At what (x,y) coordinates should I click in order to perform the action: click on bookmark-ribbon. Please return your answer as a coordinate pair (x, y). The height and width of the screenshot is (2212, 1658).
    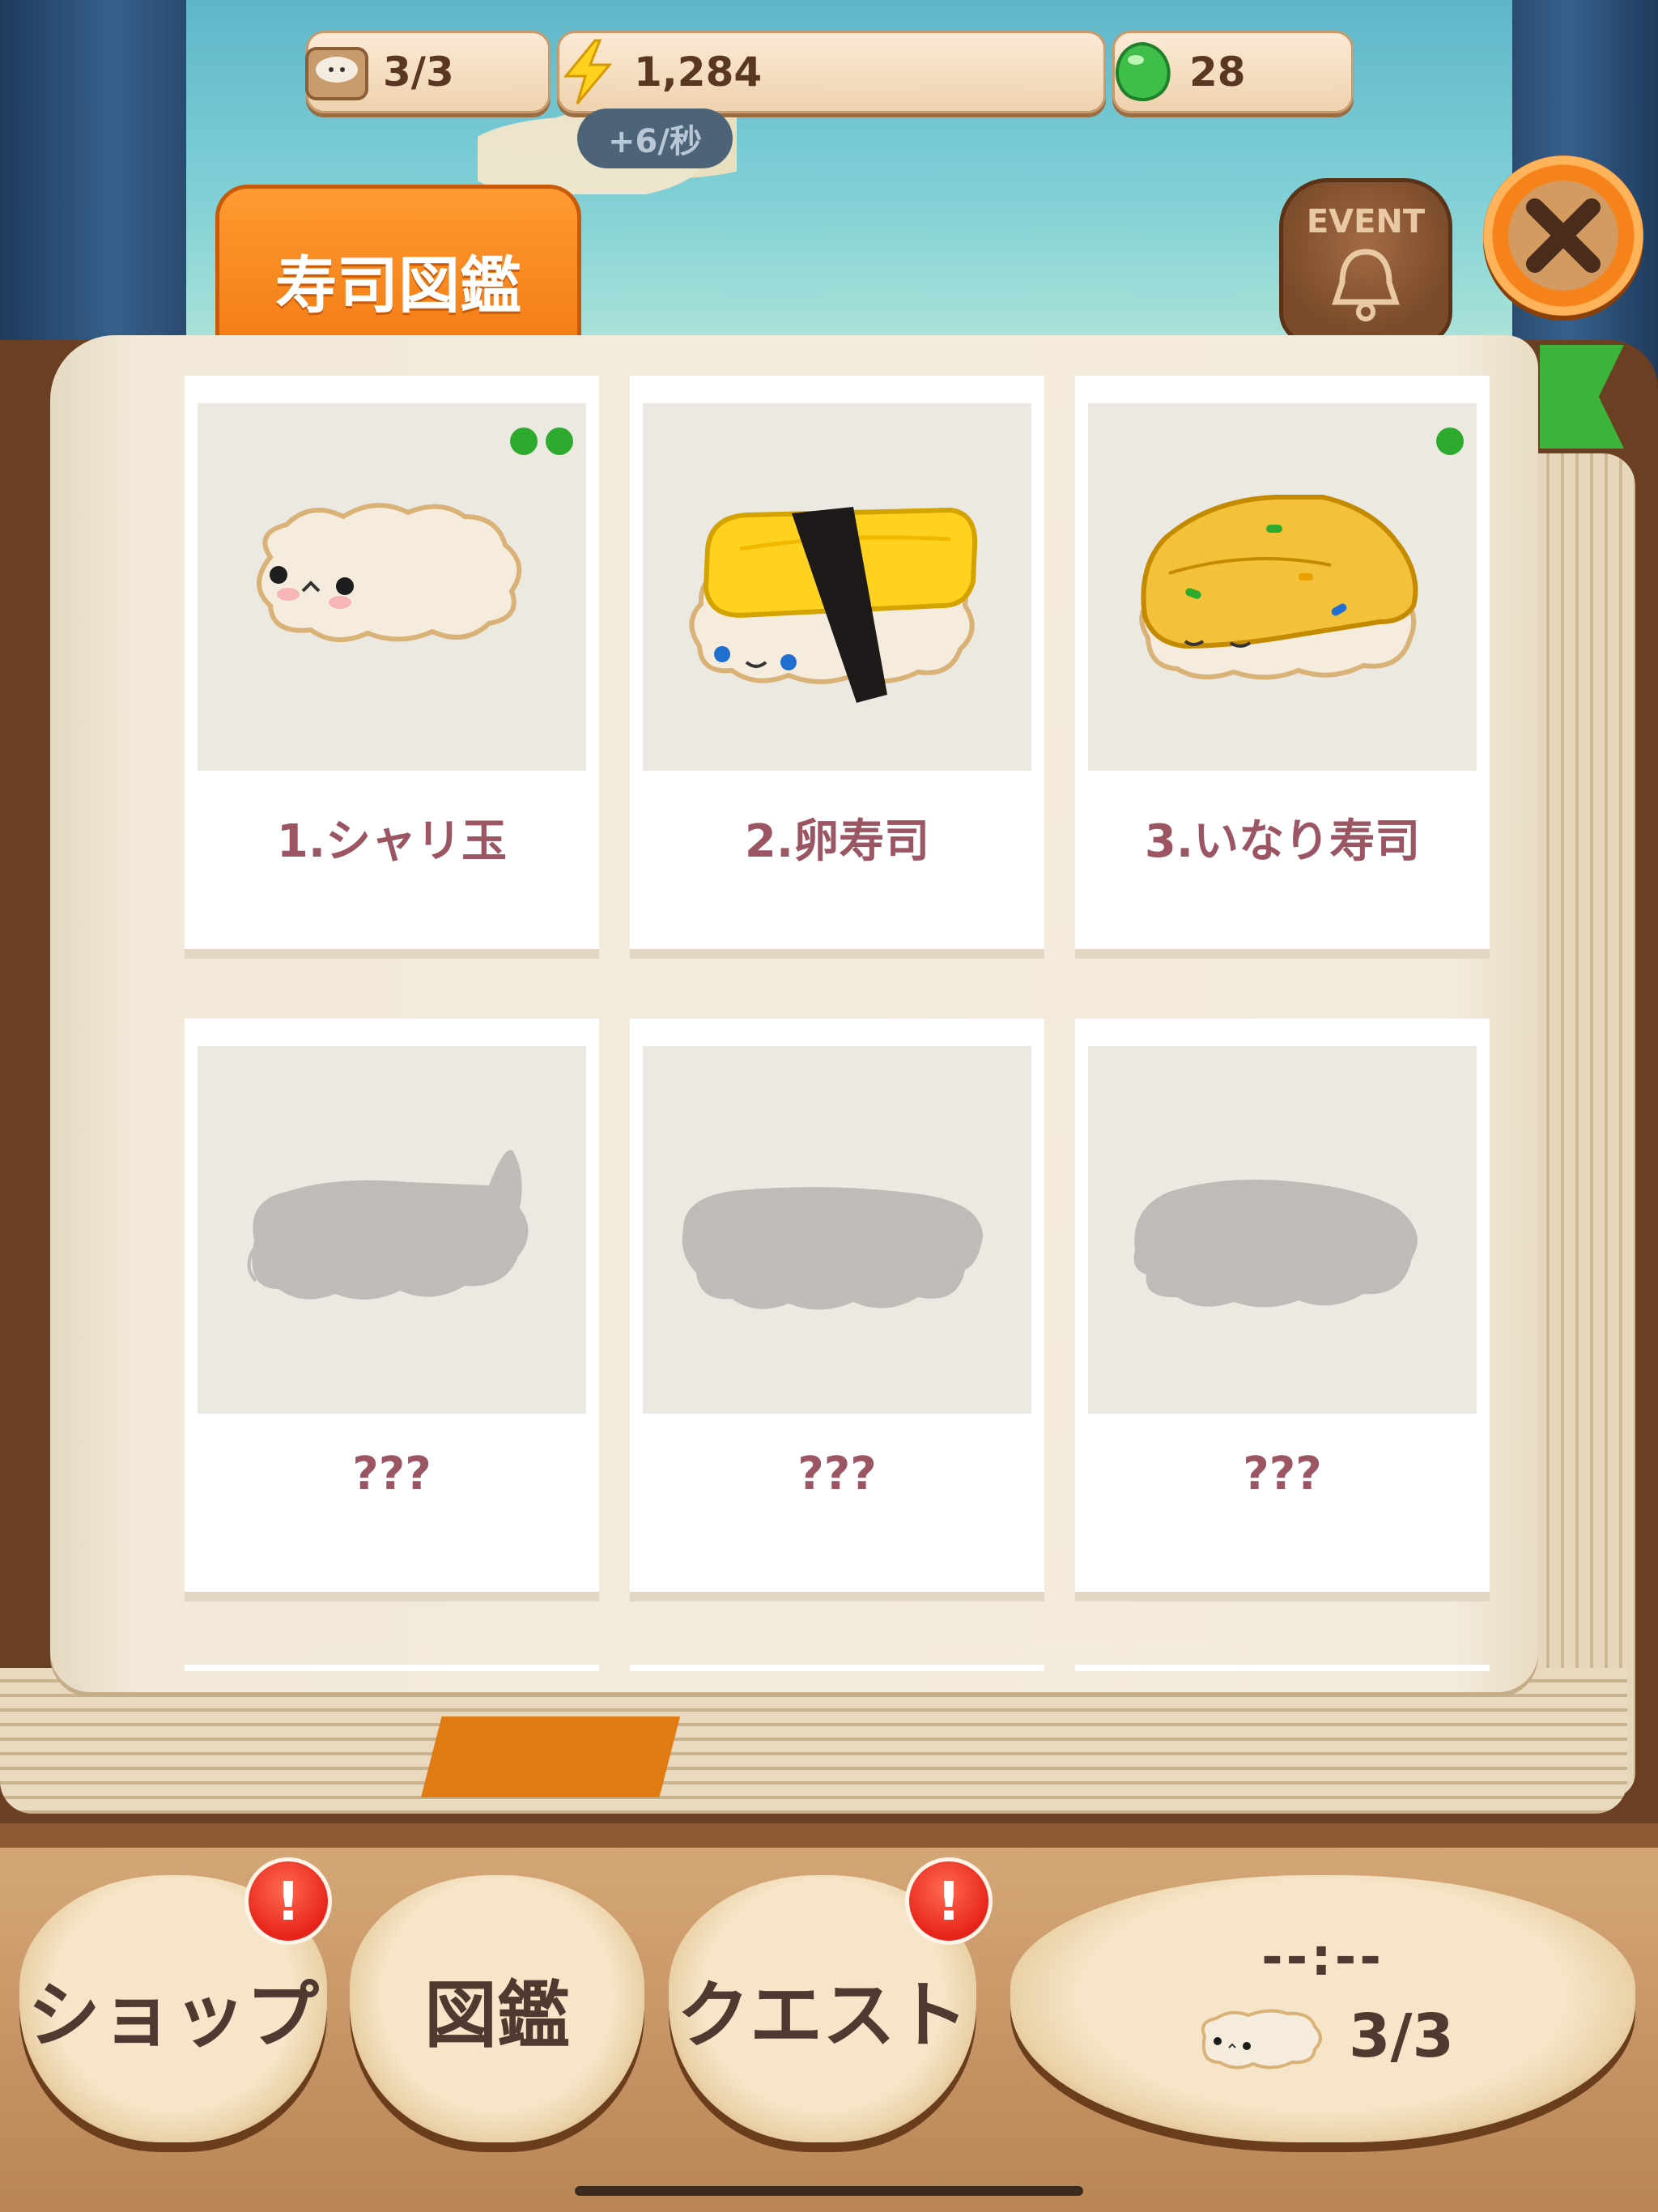
    Looking at the image, I should click on (550, 1757).